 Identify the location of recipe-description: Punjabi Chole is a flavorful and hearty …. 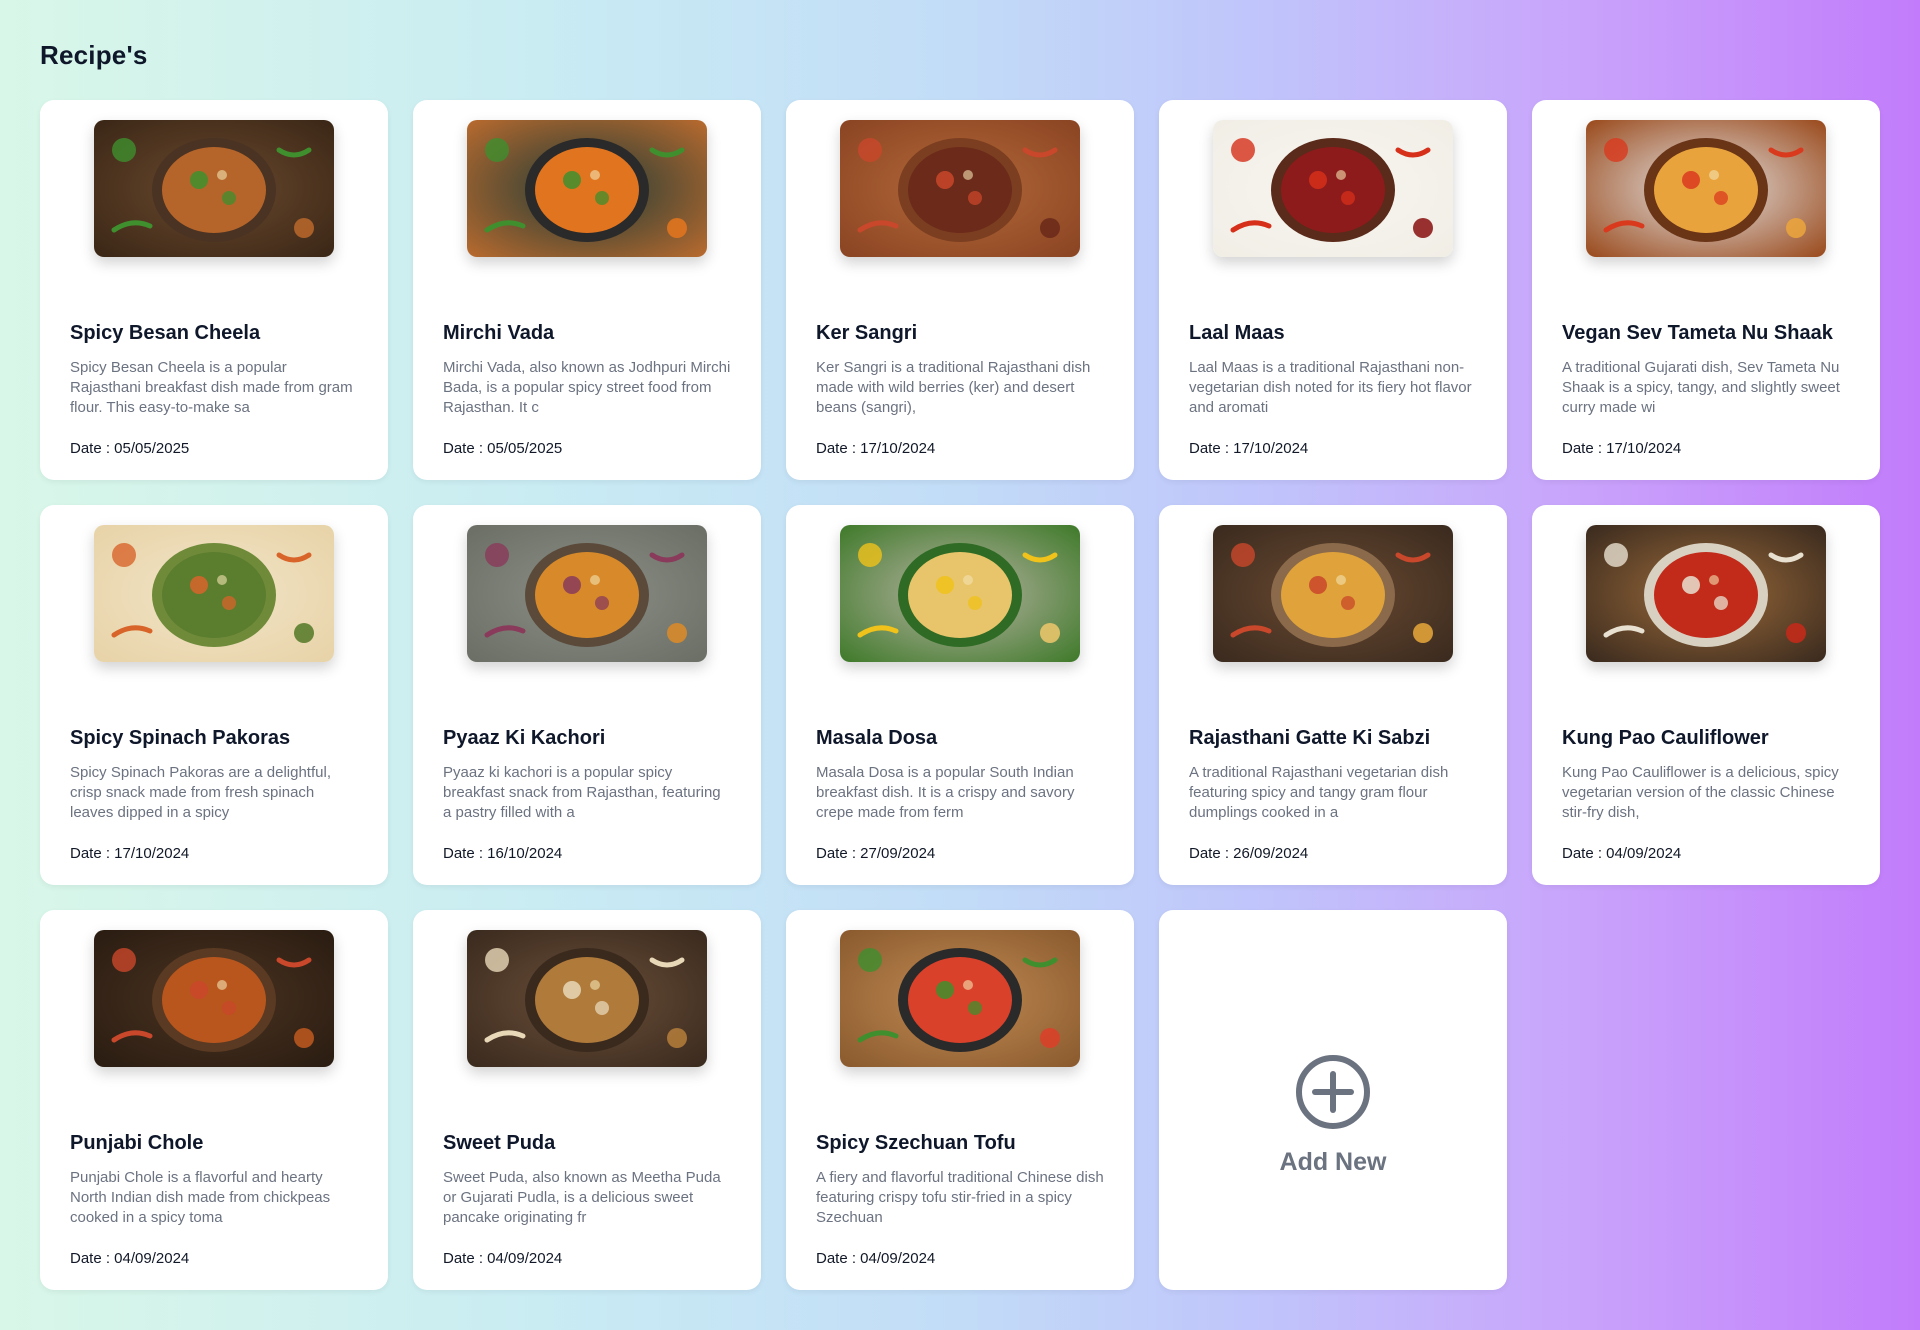
(200, 1197).